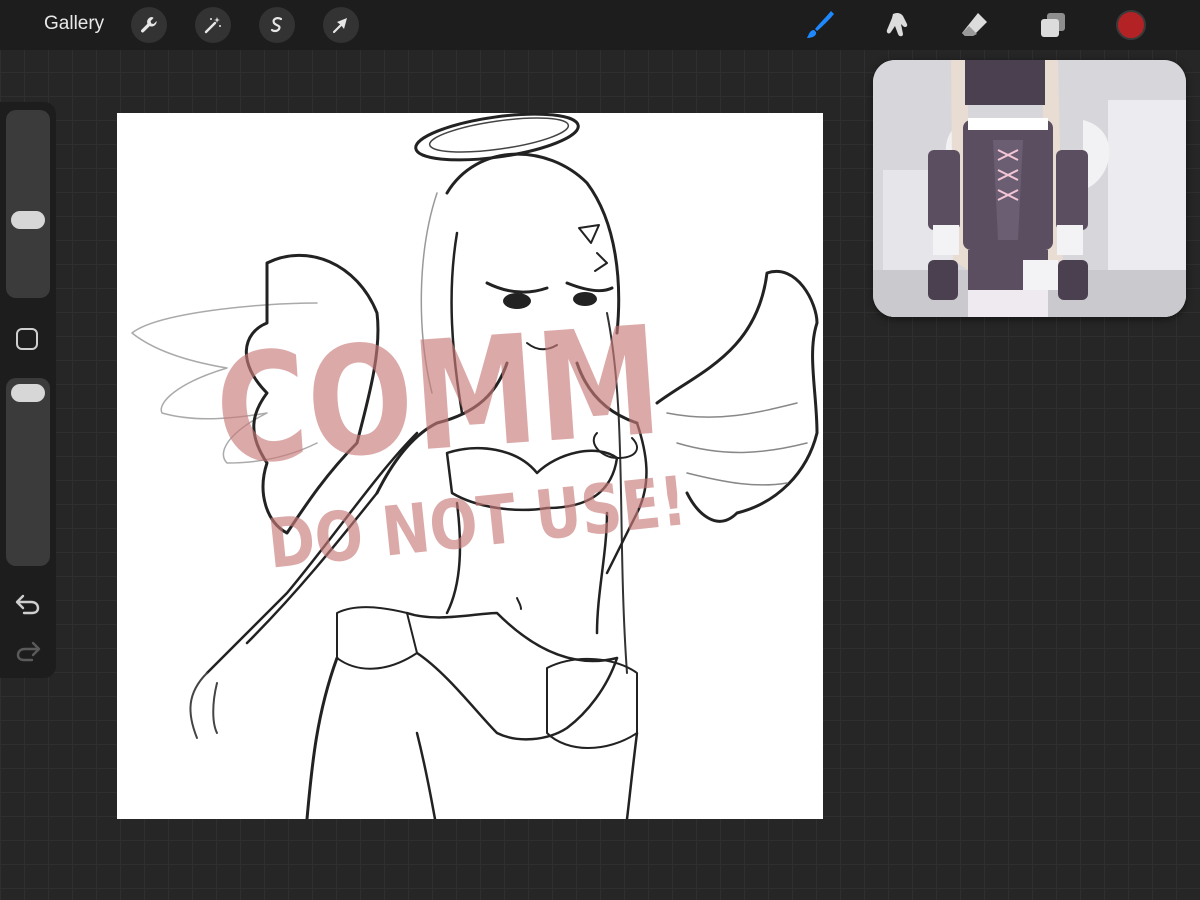 The width and height of the screenshot is (1200, 900). I want to click on left-sidebar, so click(28, 390).